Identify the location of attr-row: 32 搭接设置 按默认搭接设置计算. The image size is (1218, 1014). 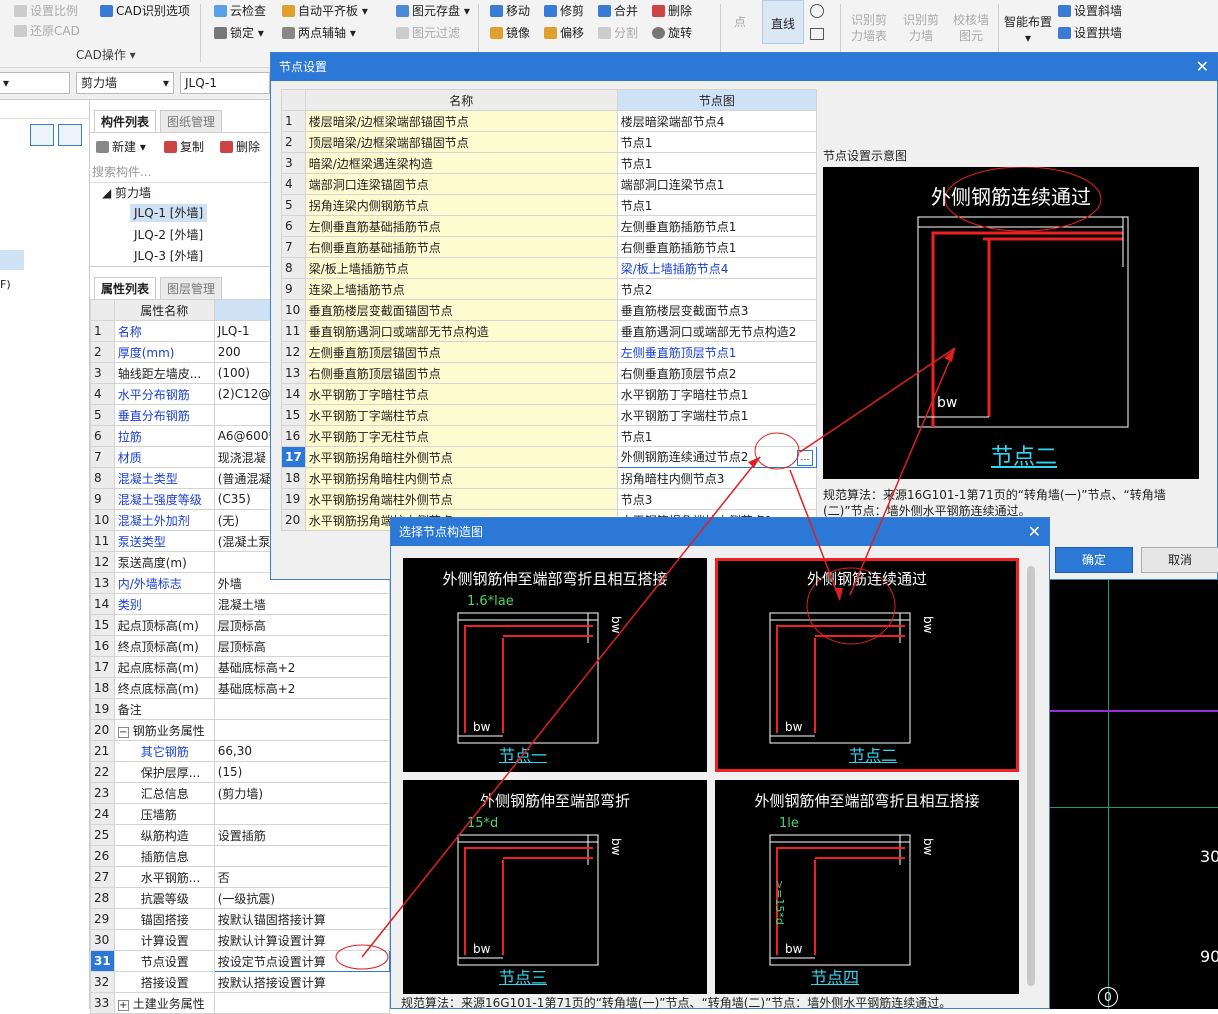
(240, 982).